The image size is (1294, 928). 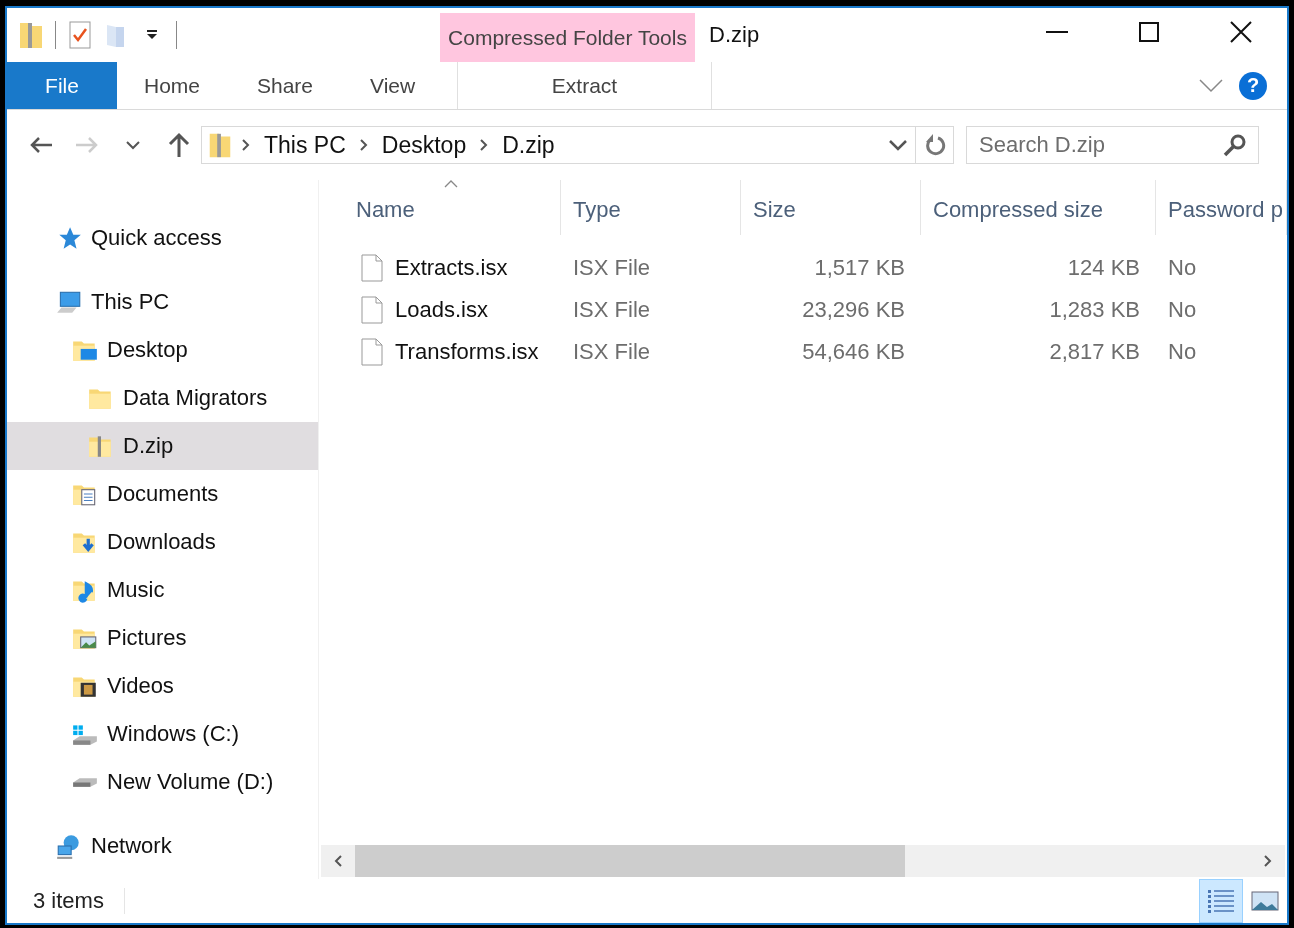 What do you see at coordinates (162, 350) in the screenshot?
I see `sidebar-item: Desktop` at bounding box center [162, 350].